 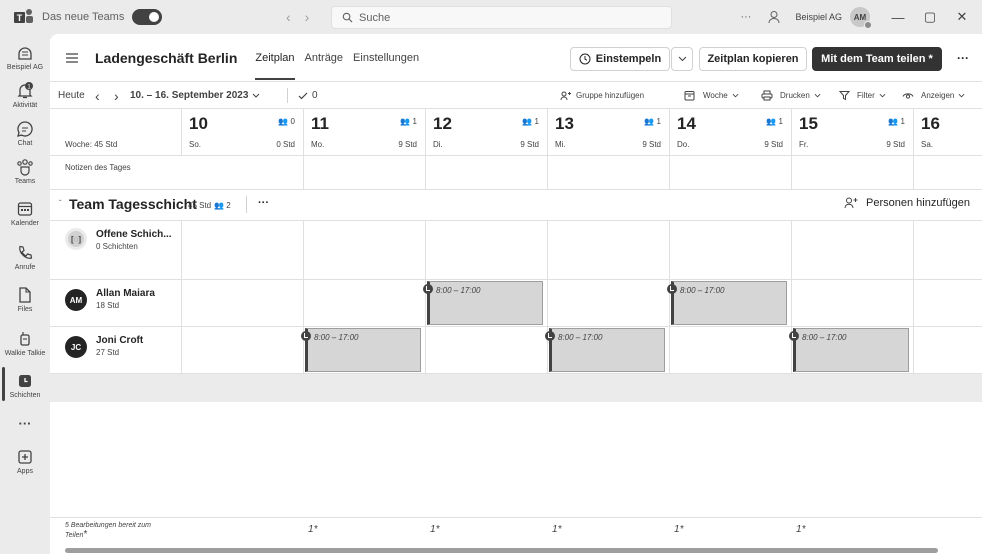 What do you see at coordinates (375, 17) in the screenshot?
I see `search-placeholder: Suche` at bounding box center [375, 17].